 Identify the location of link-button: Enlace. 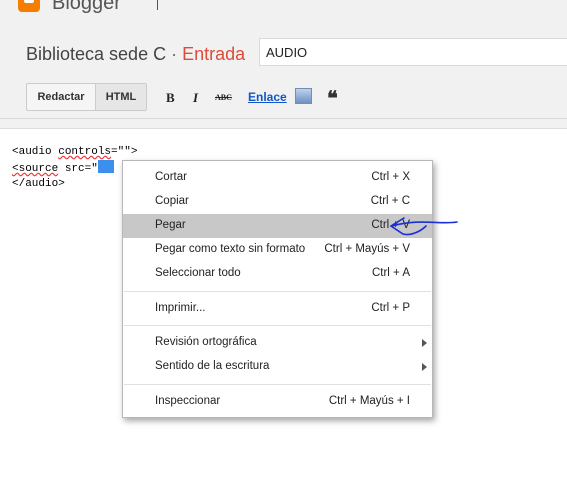
(267, 97).